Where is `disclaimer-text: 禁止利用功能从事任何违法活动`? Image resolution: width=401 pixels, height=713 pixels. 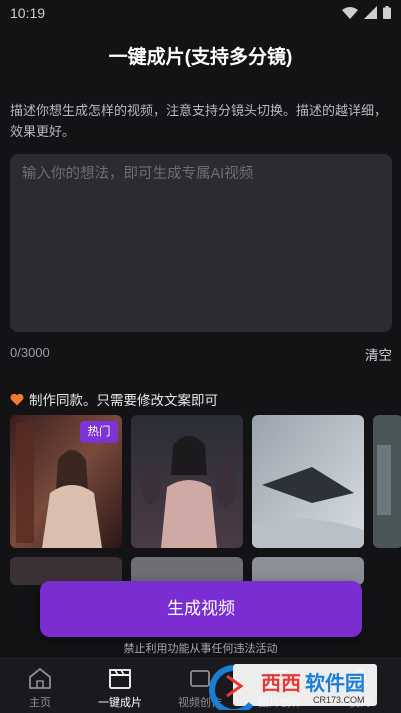
disclaimer-text: 禁止利用功能从事任何违法活动 is located at coordinates (200, 649).